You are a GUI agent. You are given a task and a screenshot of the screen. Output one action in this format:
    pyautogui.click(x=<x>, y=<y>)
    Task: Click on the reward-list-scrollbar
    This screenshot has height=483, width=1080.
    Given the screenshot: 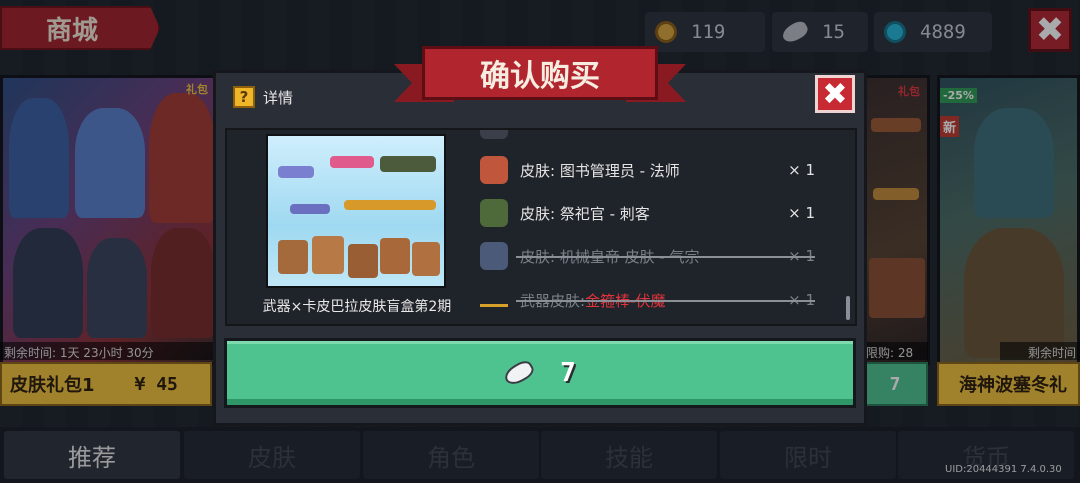 What is the action you would take?
    pyautogui.click(x=848, y=308)
    